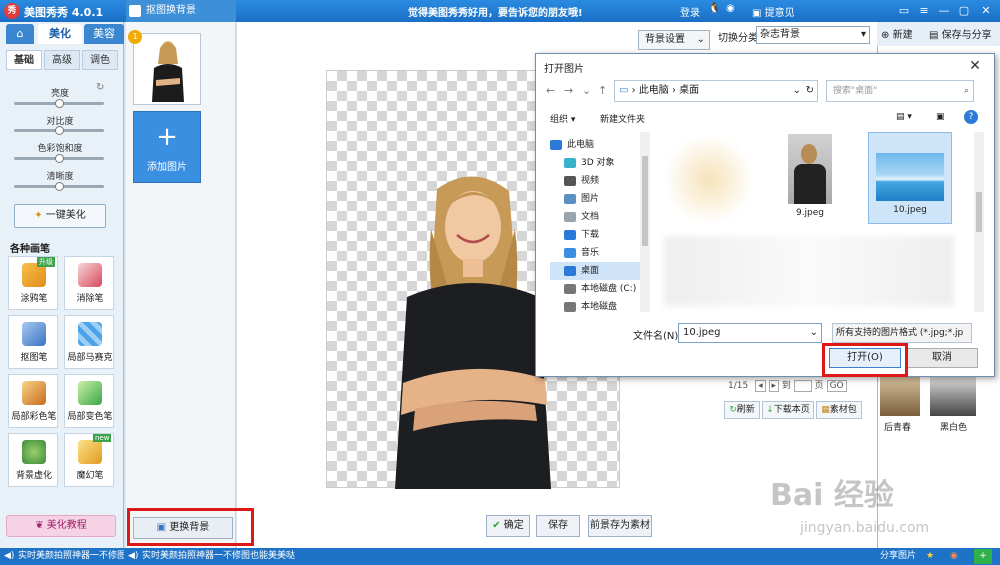 The image size is (1000, 565). What do you see at coordinates (975, 66) in the screenshot?
I see `dialog-close-icon: ✕` at bounding box center [975, 66].